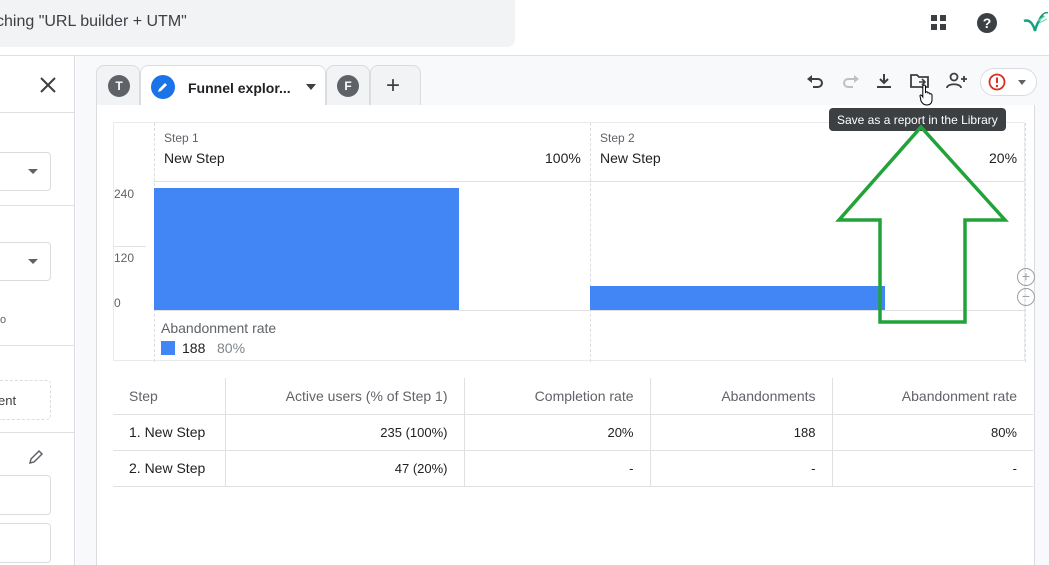 This screenshot has width=1049, height=565. Describe the element at coordinates (124, 258) in the screenshot. I see `y-tick-label: 120` at that location.